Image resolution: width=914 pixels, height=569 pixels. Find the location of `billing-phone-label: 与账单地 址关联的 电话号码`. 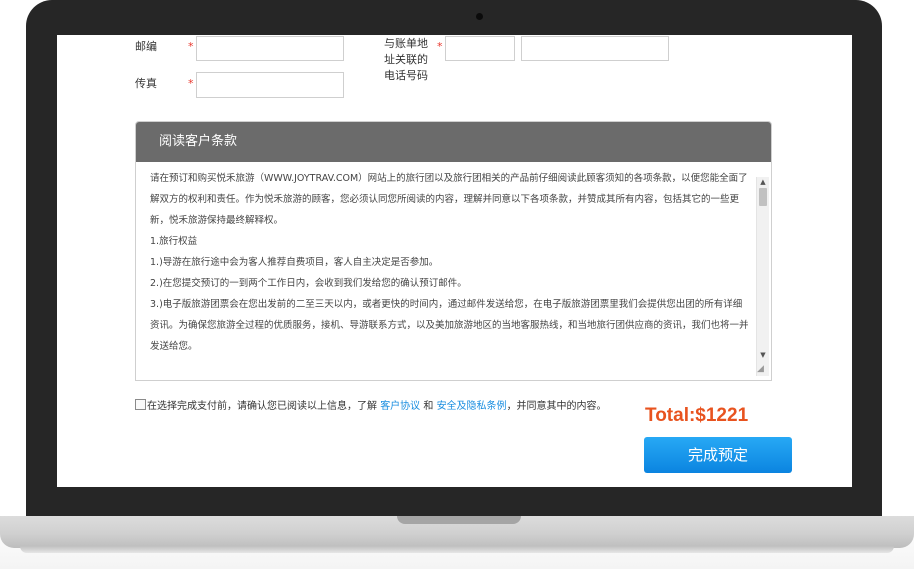

billing-phone-label: 与账单地 址关联的 电话号码 is located at coordinates (406, 60).